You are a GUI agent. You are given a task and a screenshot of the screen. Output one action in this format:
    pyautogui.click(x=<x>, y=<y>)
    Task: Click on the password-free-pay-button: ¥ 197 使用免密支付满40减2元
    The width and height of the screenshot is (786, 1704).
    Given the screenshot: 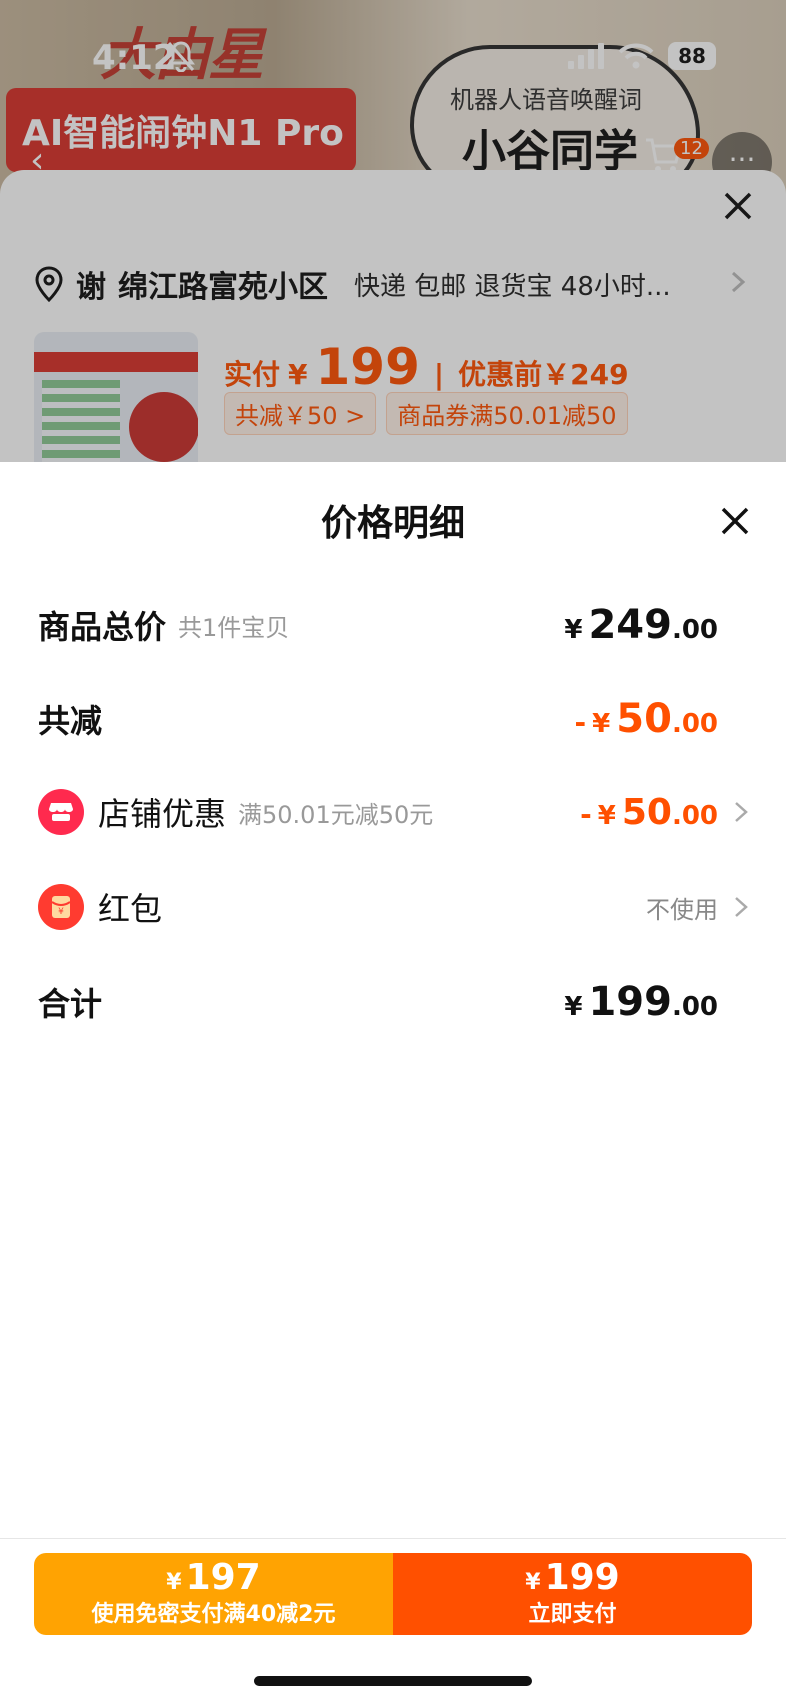 What is the action you would take?
    pyautogui.click(x=213, y=1594)
    